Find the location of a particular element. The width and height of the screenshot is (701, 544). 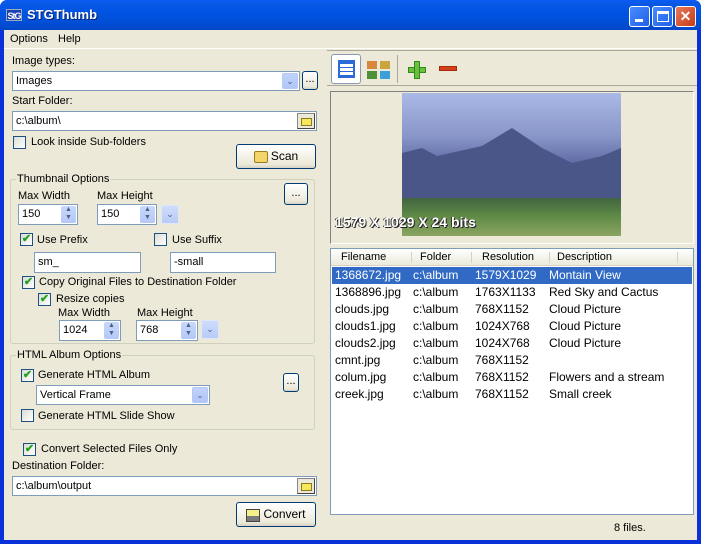

column-resolution: Resolution is located at coordinates (508, 257).